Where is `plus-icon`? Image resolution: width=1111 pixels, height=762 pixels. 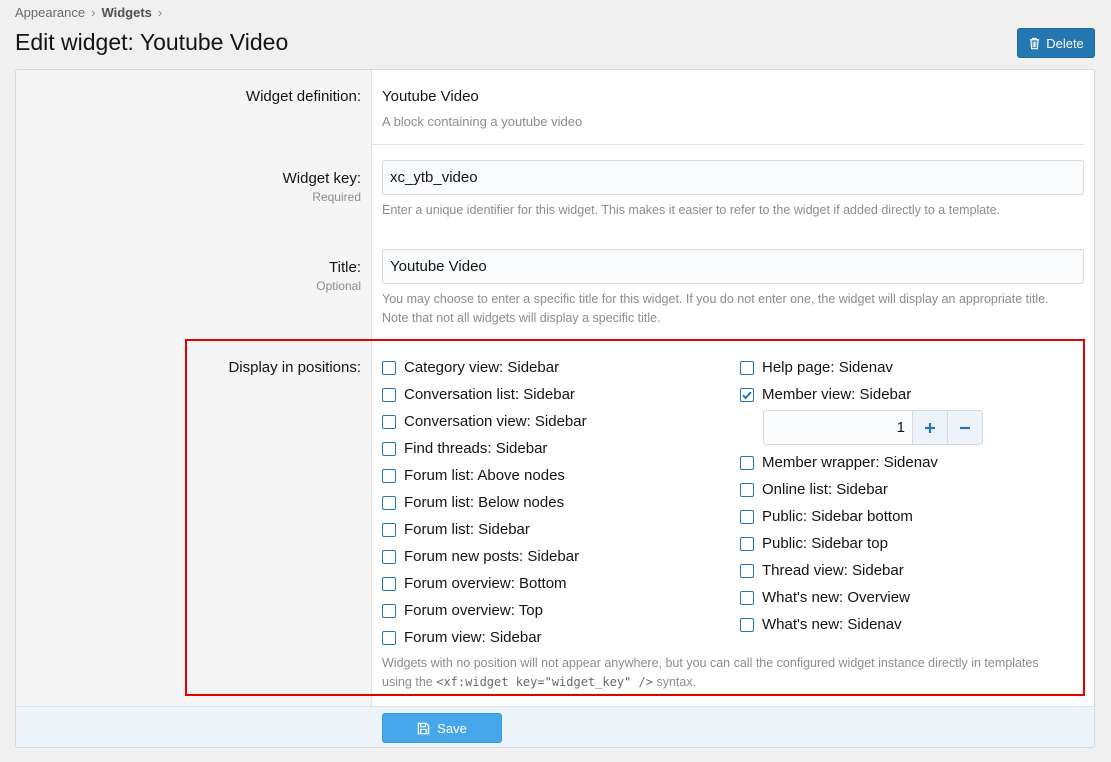
plus-icon is located at coordinates (930, 427).